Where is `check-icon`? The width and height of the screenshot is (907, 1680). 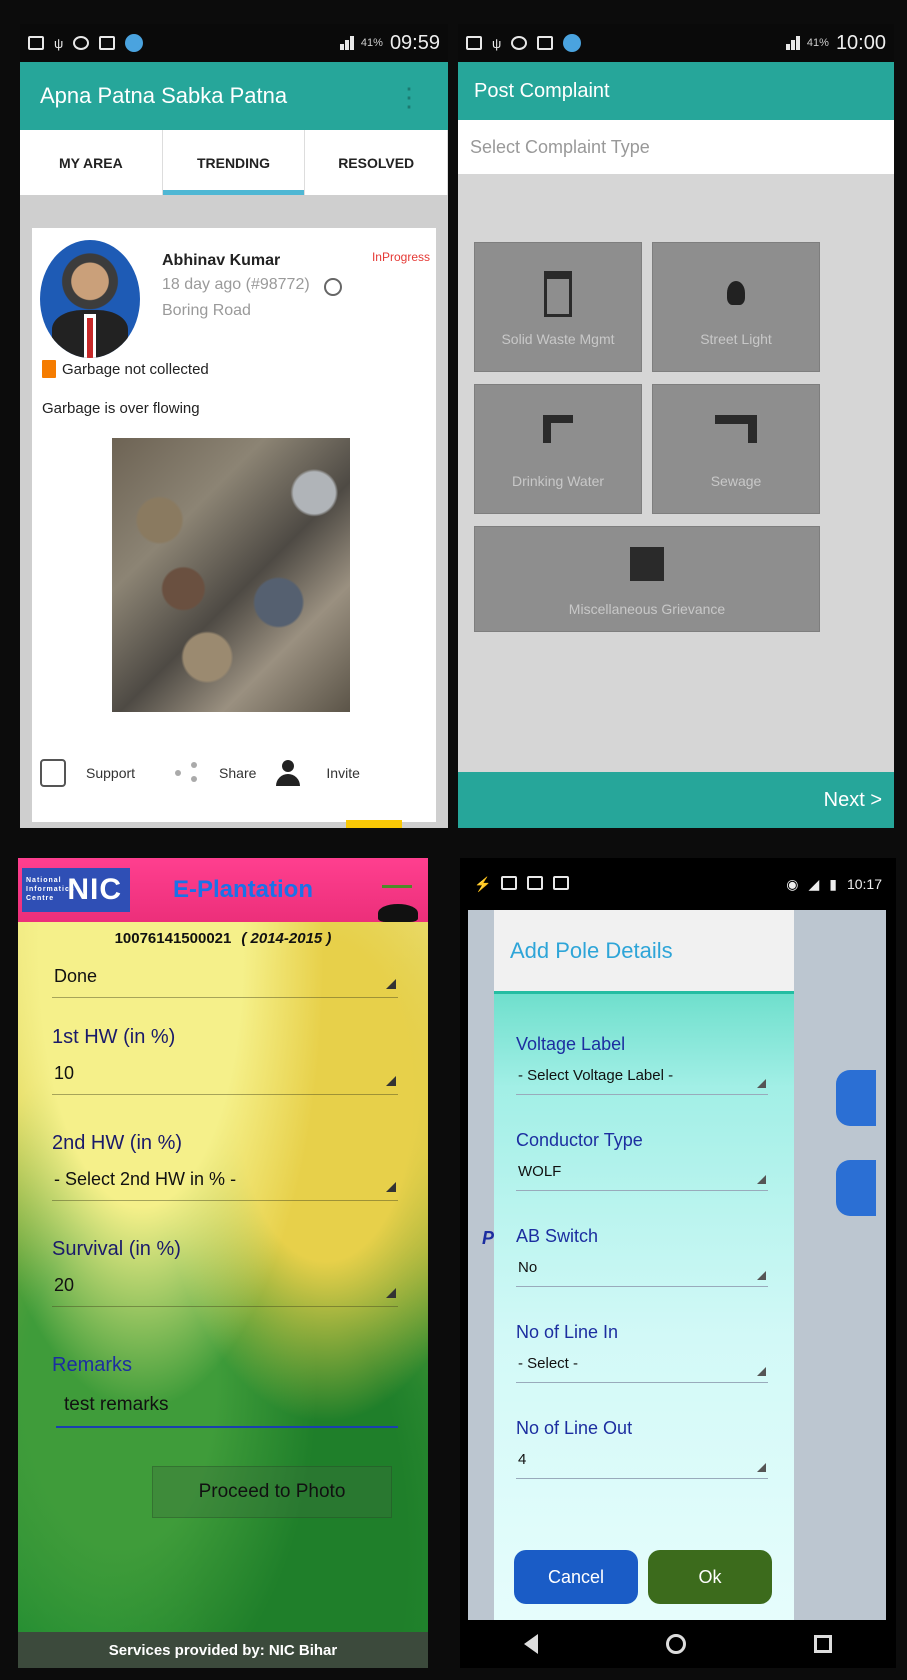
check-icon is located at coordinates (134, 43).